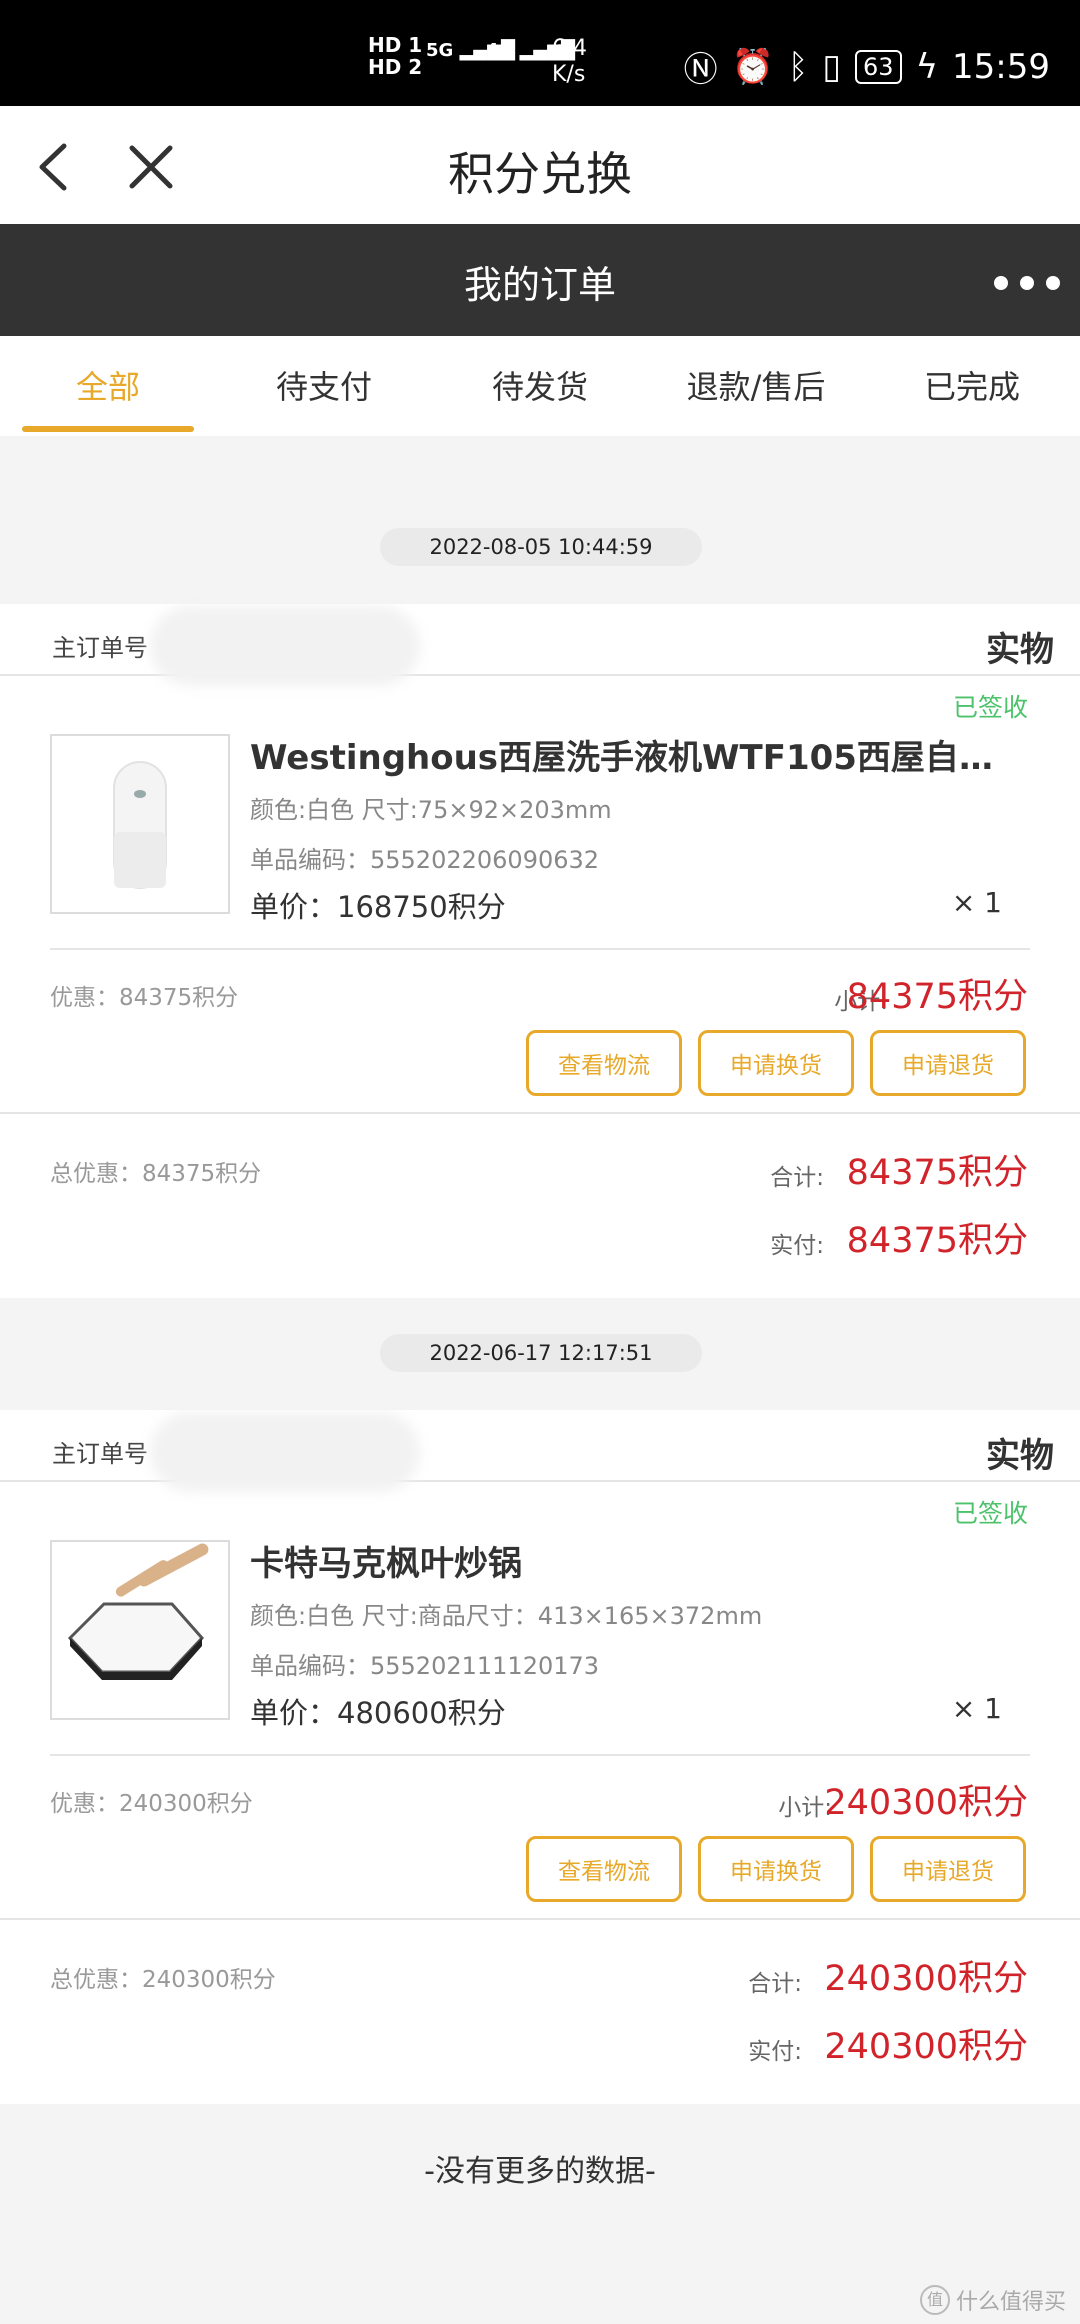 Image resolution: width=1080 pixels, height=2324 pixels. Describe the element at coordinates (1027, 283) in the screenshot. I see `more-icon` at that location.